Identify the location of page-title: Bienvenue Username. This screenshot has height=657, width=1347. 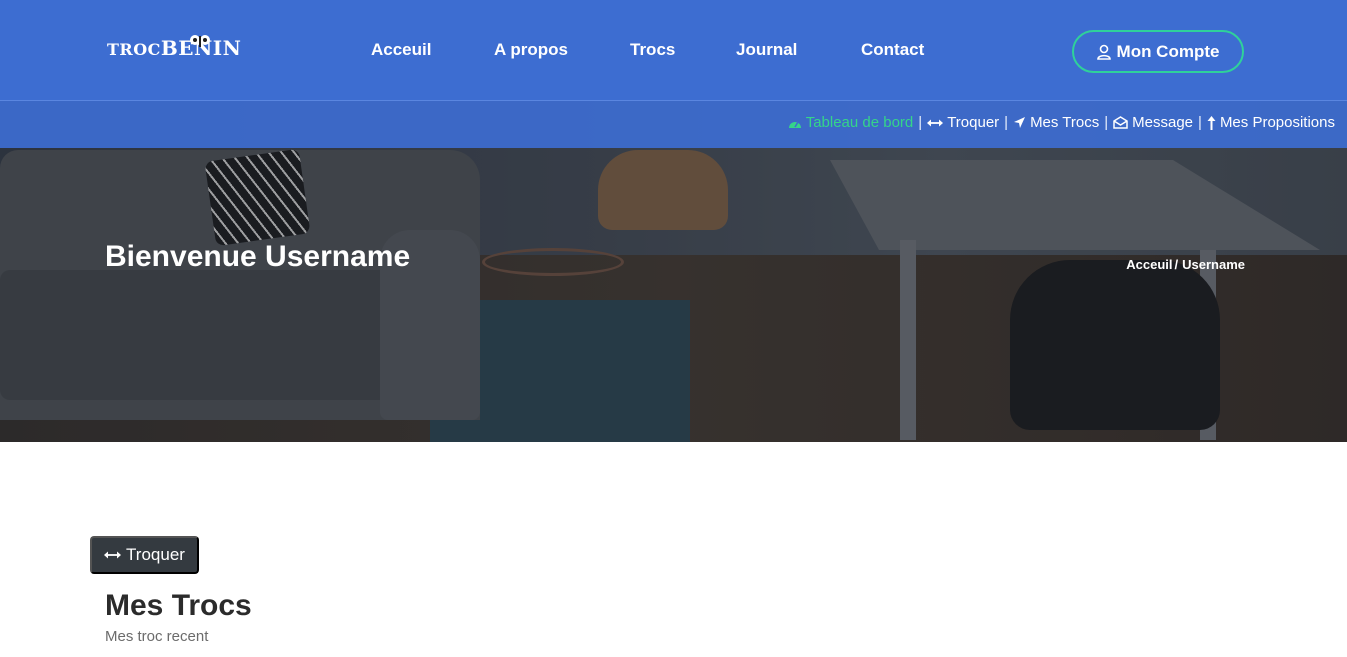
(258, 256).